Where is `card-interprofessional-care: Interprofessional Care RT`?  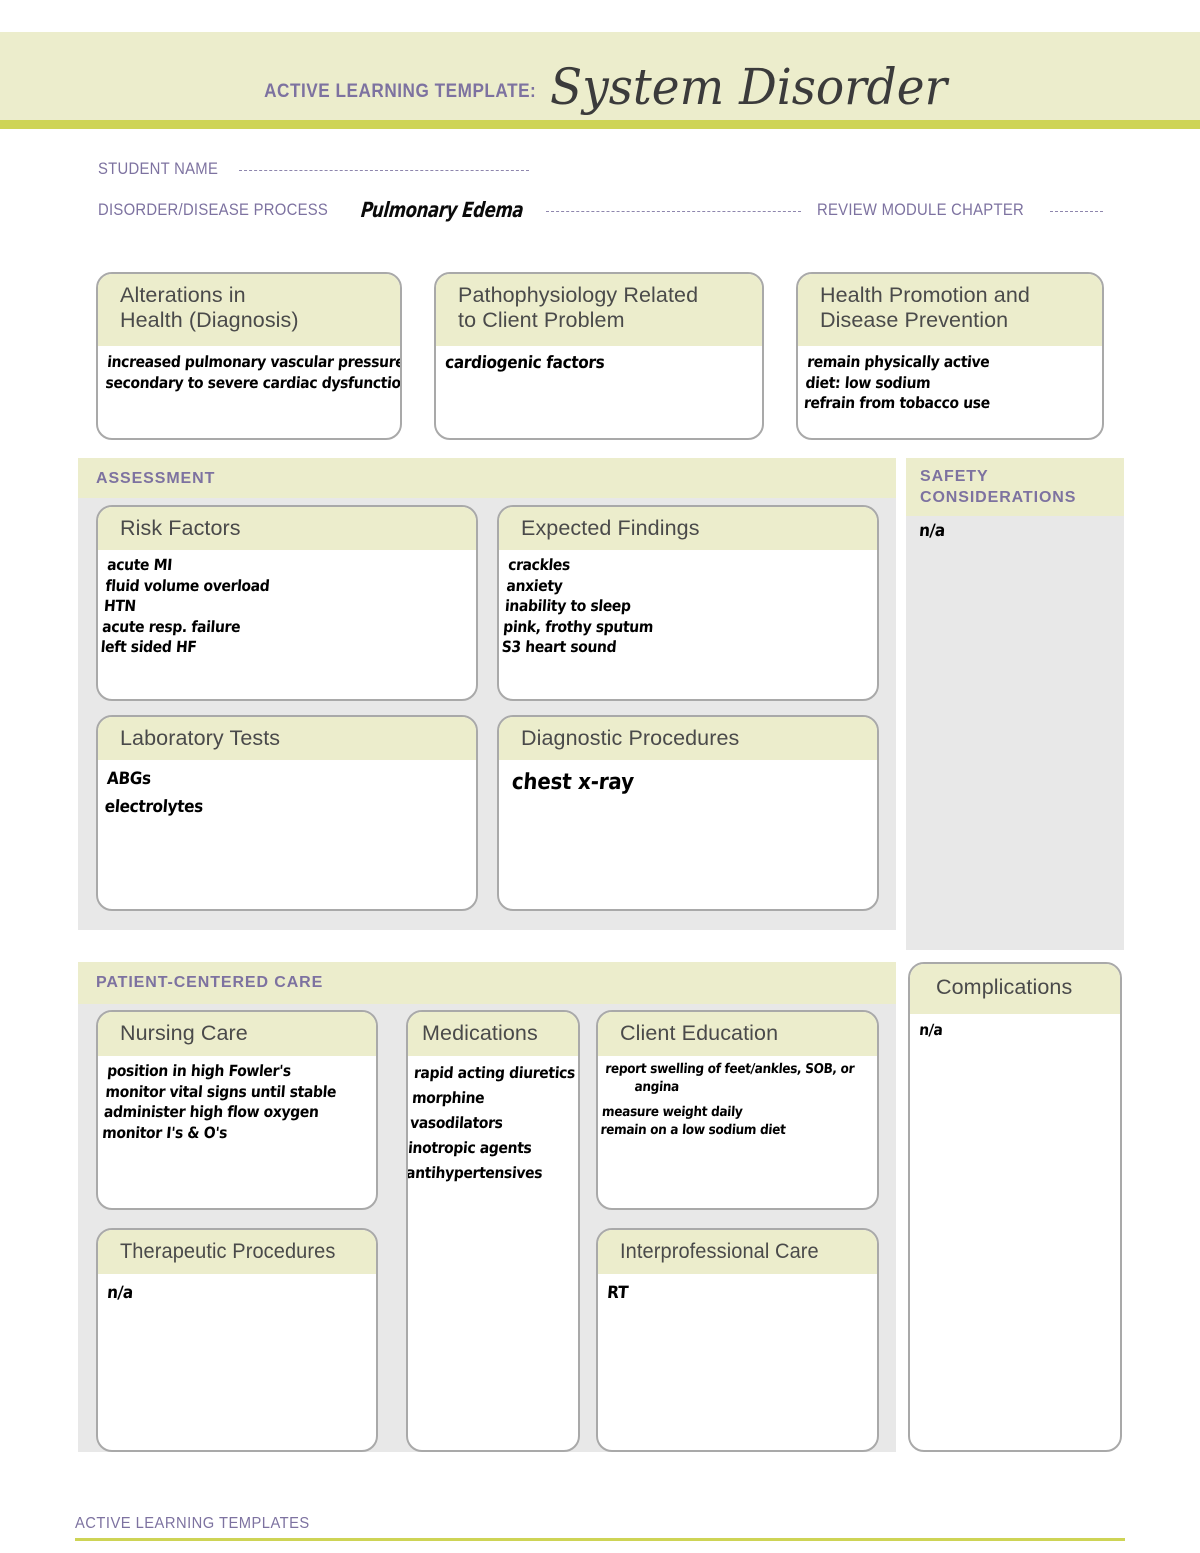 card-interprofessional-care: Interprofessional Care RT is located at coordinates (737, 1340).